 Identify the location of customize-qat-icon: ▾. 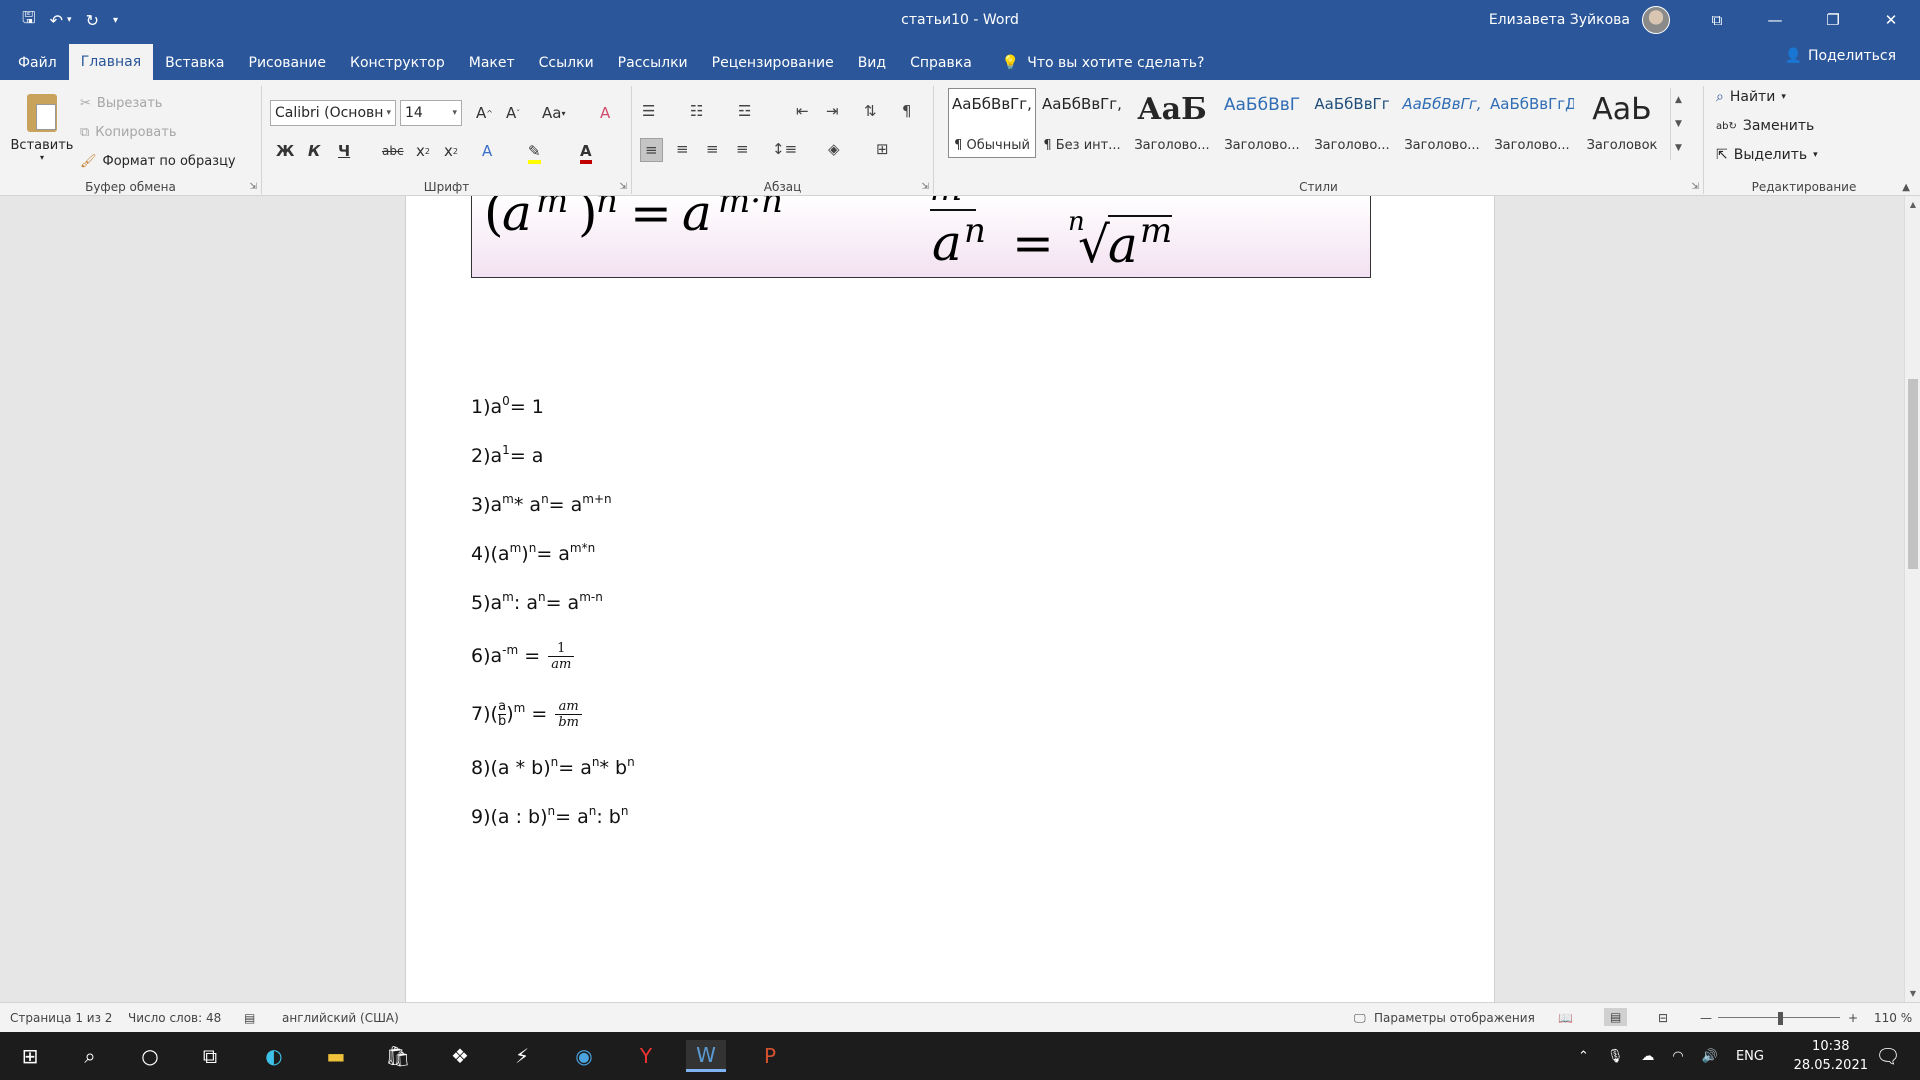
(115, 20).